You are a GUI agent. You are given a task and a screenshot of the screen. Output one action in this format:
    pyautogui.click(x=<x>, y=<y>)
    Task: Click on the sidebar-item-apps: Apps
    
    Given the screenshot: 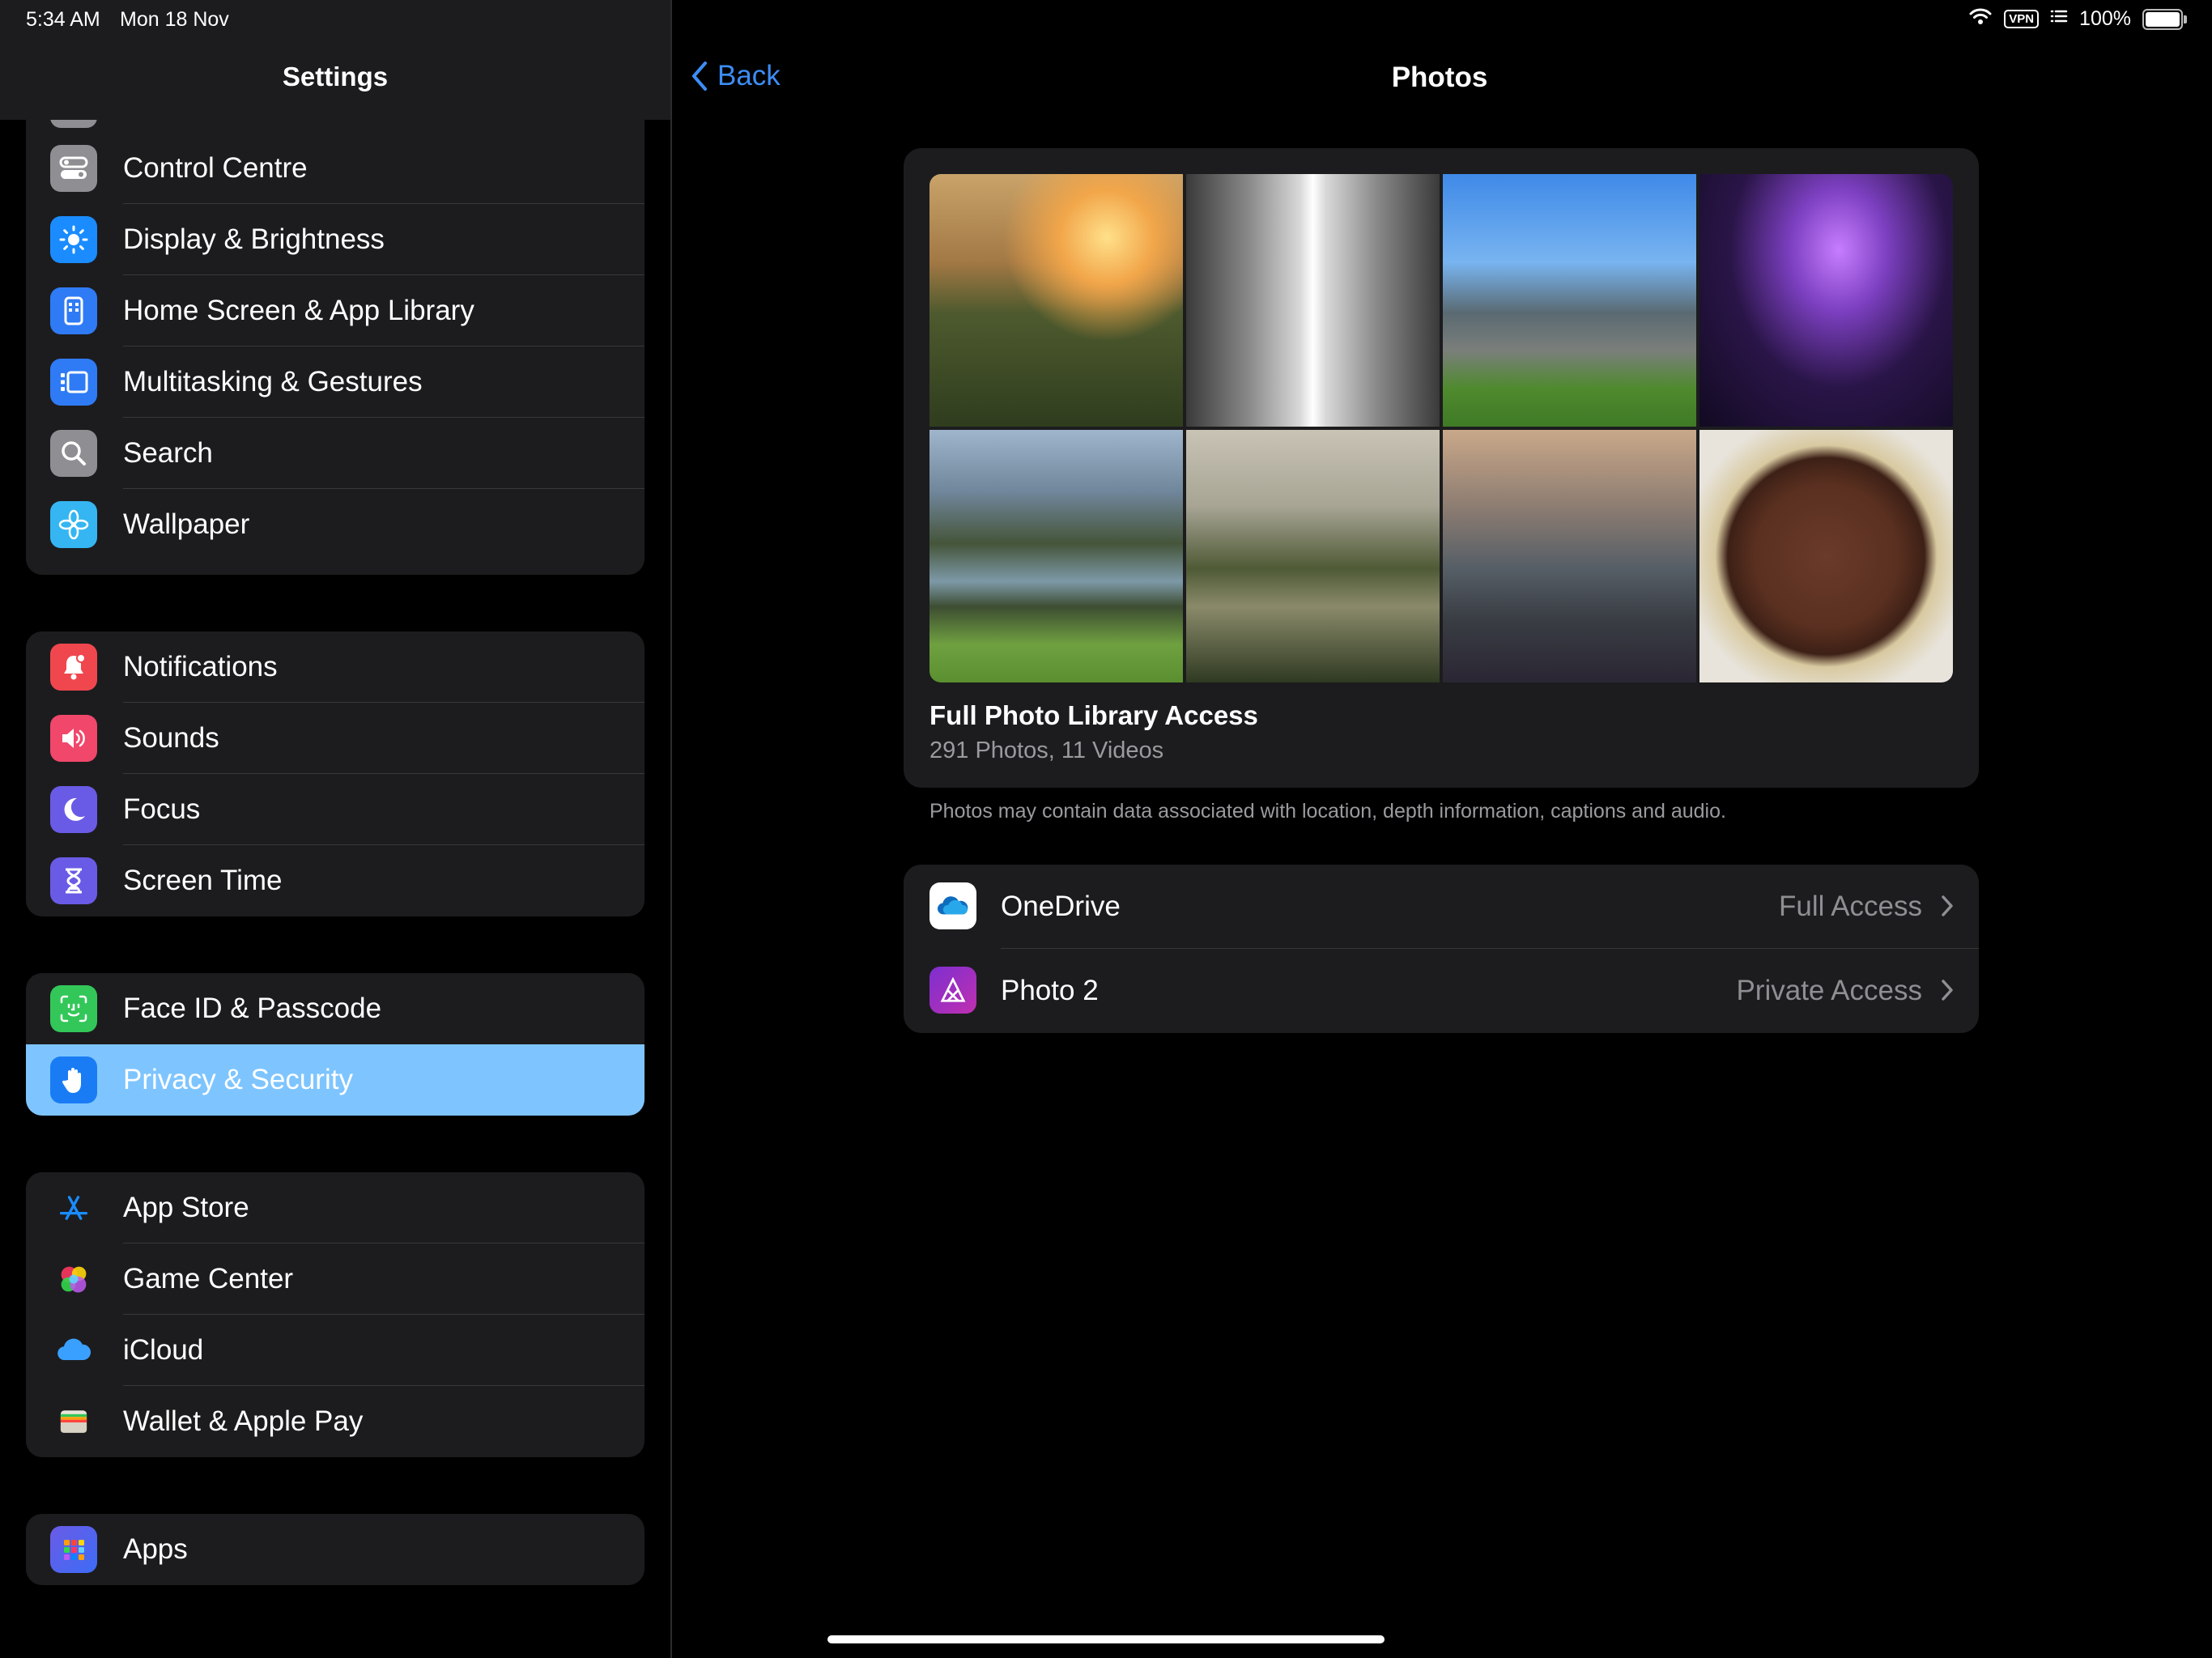 What is the action you would take?
    pyautogui.click(x=335, y=1549)
    